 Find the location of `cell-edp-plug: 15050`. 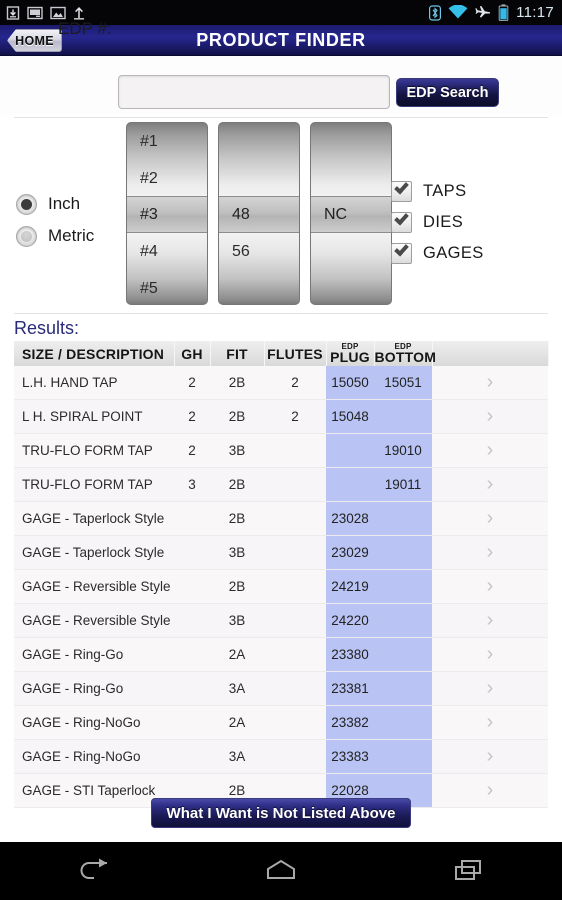

cell-edp-plug: 15050 is located at coordinates (350, 383).